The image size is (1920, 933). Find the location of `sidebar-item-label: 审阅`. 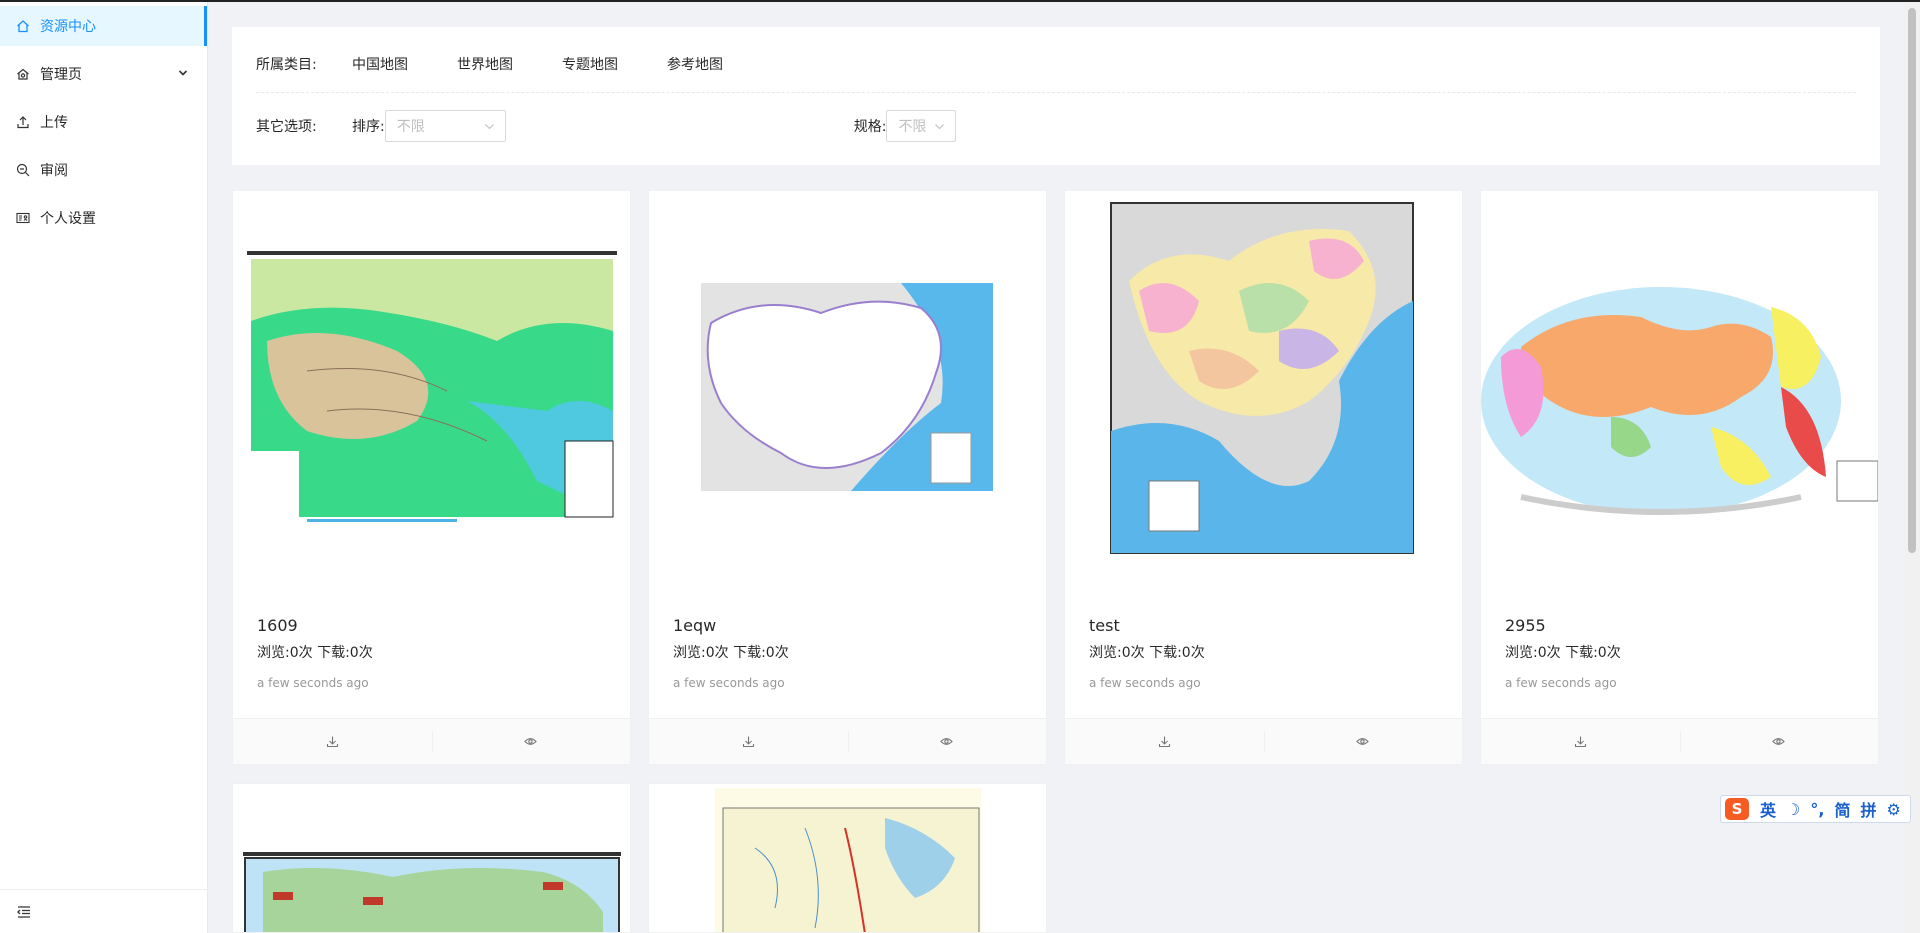

sidebar-item-label: 审阅 is located at coordinates (54, 171).